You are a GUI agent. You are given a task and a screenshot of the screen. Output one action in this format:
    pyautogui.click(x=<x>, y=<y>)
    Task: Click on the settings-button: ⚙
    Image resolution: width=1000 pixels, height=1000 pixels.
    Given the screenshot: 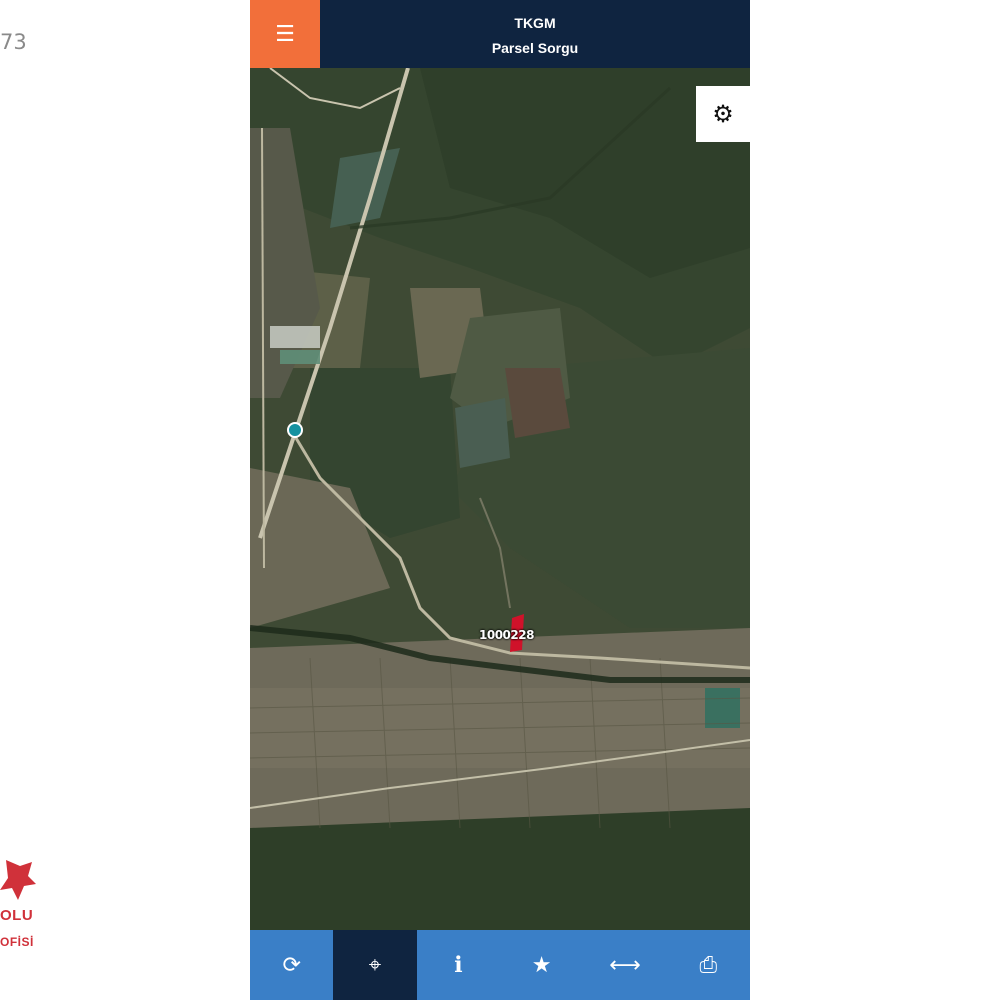 What is the action you would take?
    pyautogui.click(x=723, y=114)
    